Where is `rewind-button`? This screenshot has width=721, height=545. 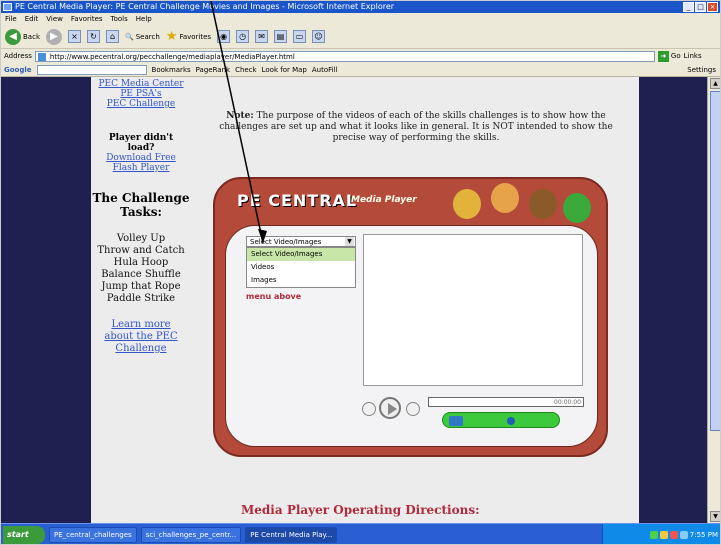
rewind-button is located at coordinates (369, 409).